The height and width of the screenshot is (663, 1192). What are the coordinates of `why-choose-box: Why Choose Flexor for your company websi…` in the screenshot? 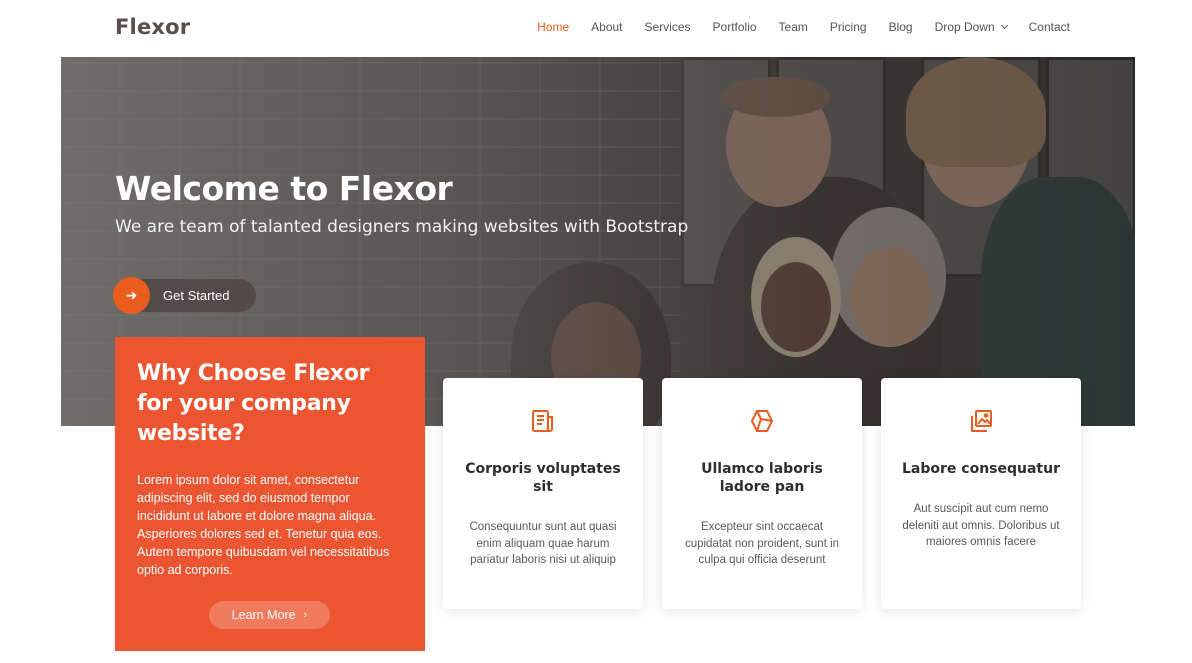 It's located at (270, 494).